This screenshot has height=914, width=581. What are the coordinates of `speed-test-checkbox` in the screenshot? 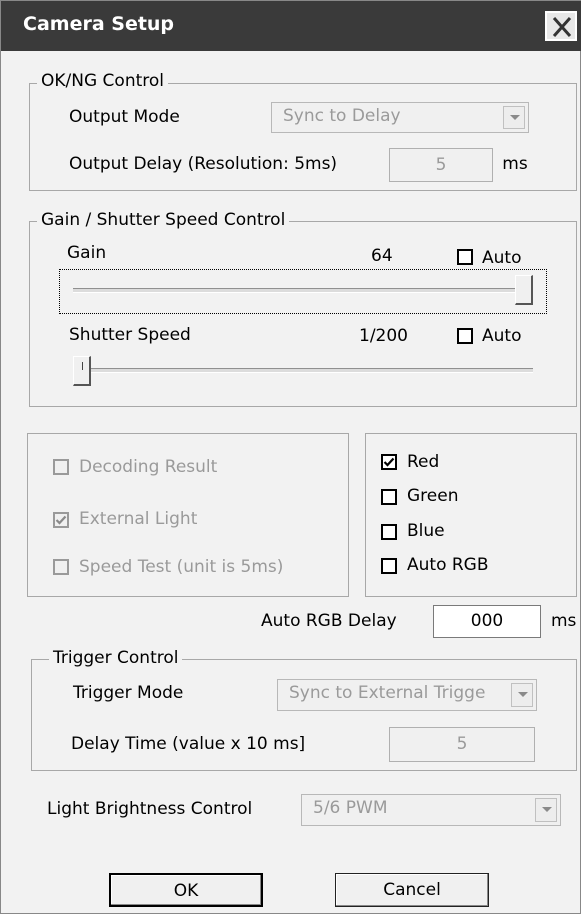 It's located at (61, 567).